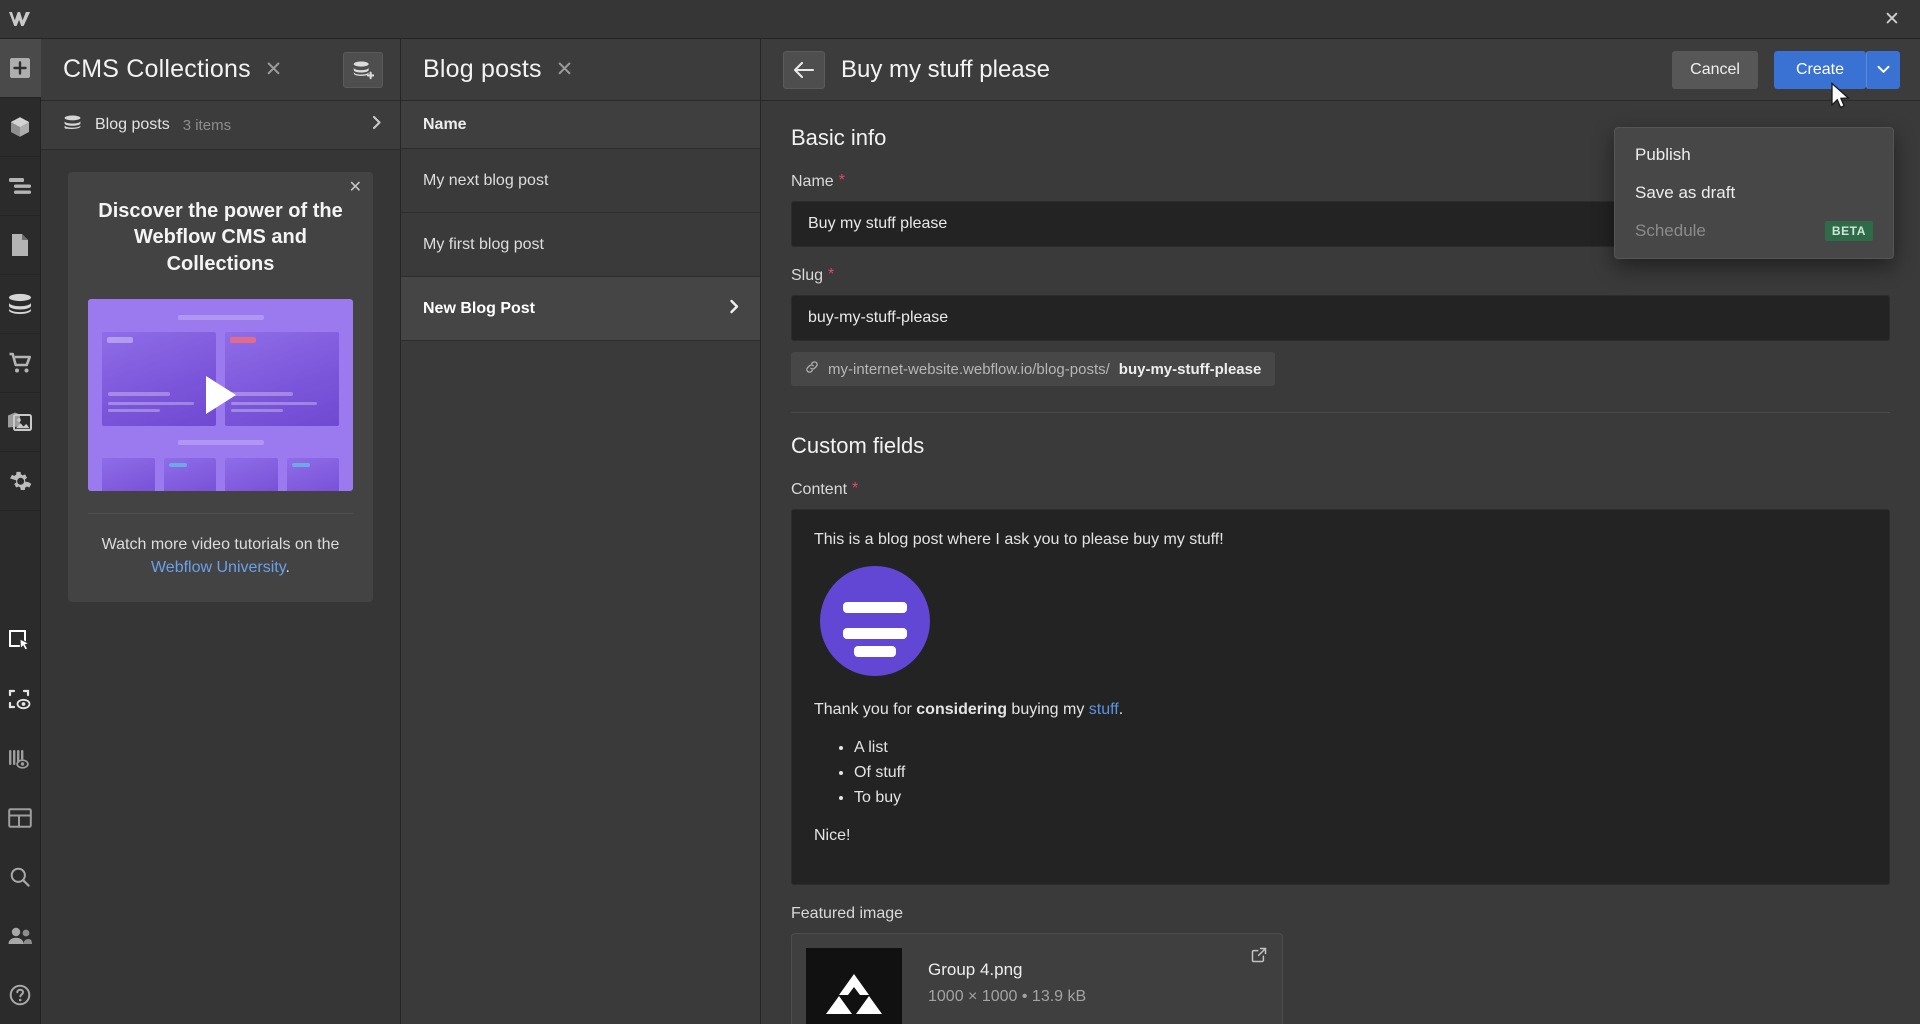 The width and height of the screenshot is (1920, 1024). Describe the element at coordinates (220, 545) in the screenshot. I see `promo-footer-prefix: Watch more video tutorials on the` at that location.